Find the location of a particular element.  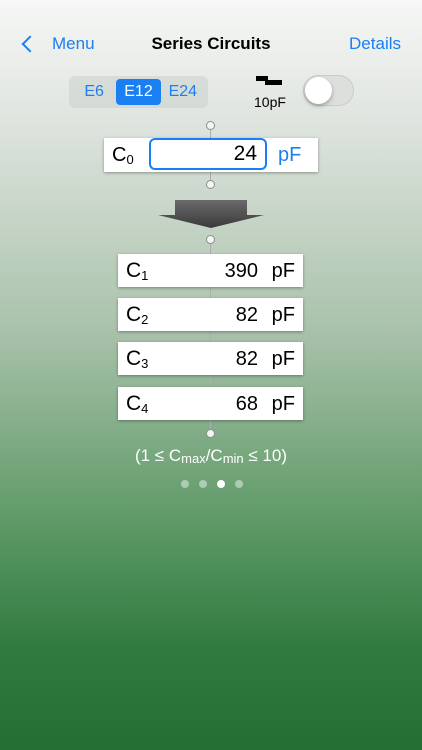

result-row-c2: C2 82 pF is located at coordinates (210, 314).